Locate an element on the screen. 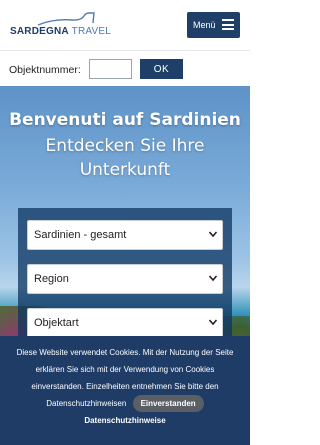 The height and width of the screenshot is (445, 320). logo-text: SARDEGNA TRAVEL is located at coordinates (60, 31).